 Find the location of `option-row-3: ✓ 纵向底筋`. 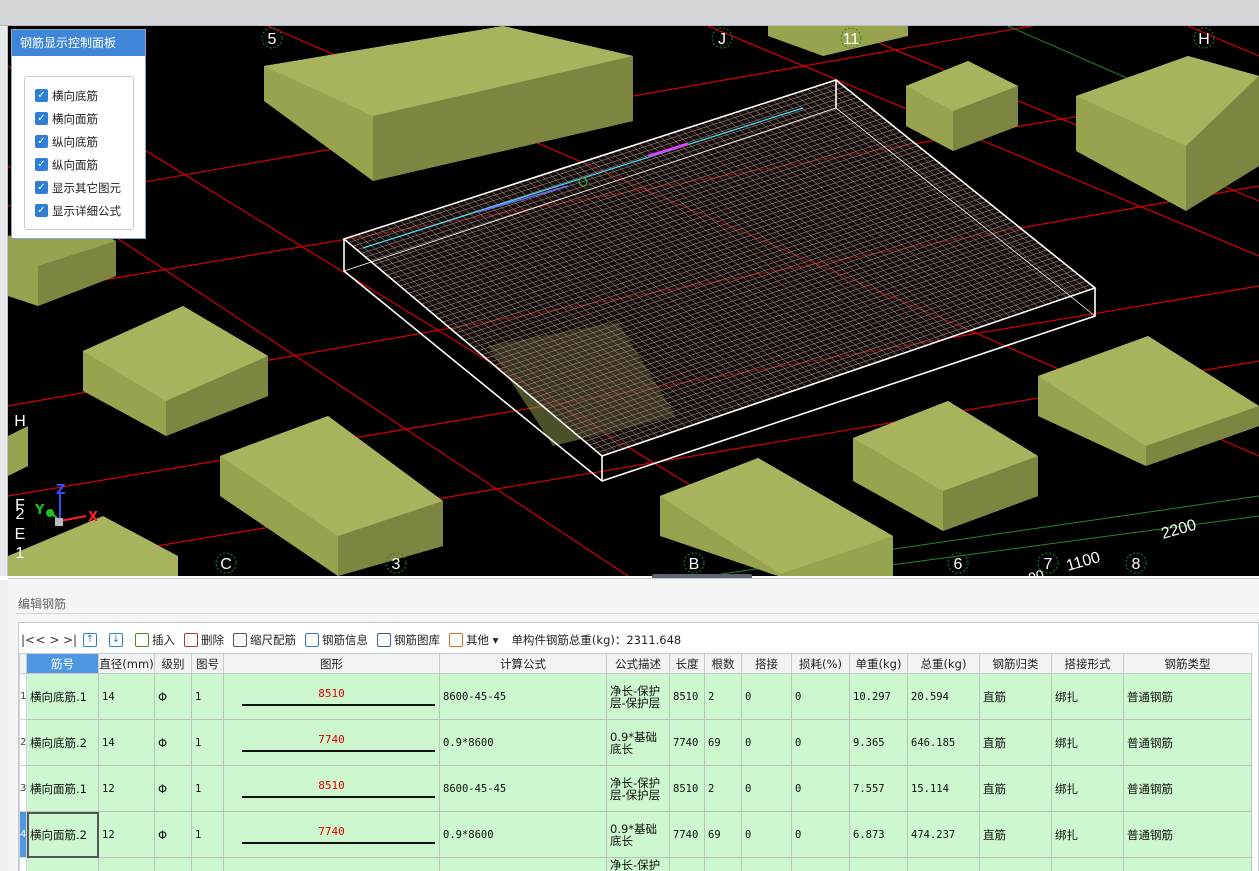

option-row-3: ✓ 纵向底筋 is located at coordinates (79, 141).